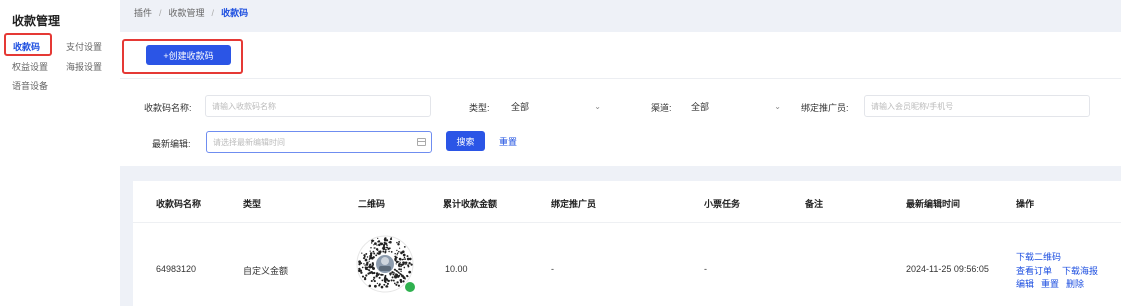 The height and width of the screenshot is (306, 1121). Describe the element at coordinates (266, 271) in the screenshot. I see `cell-type: 自定义金额` at that location.